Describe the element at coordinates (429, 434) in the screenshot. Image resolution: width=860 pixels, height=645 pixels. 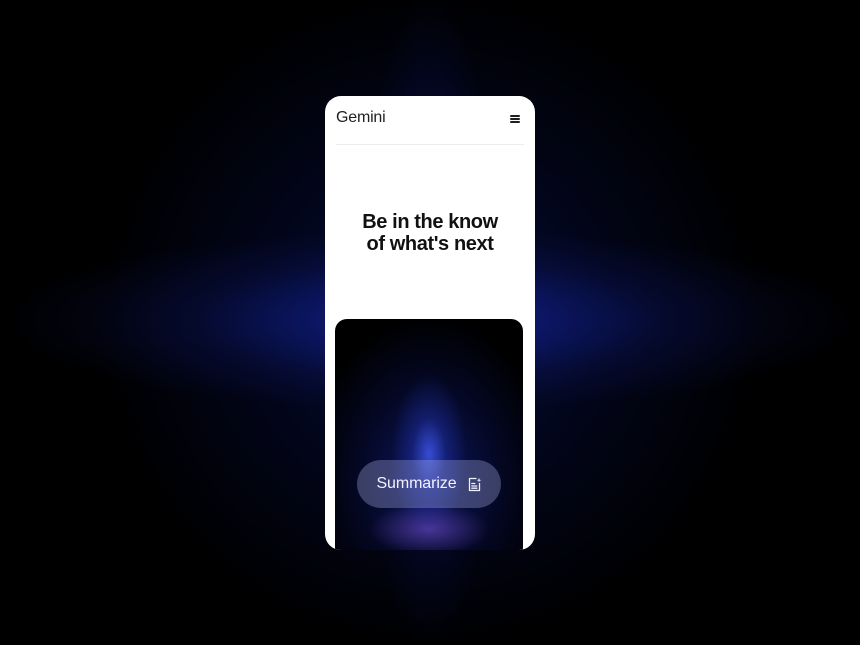
I see `feature-media-card: Summarize` at that location.